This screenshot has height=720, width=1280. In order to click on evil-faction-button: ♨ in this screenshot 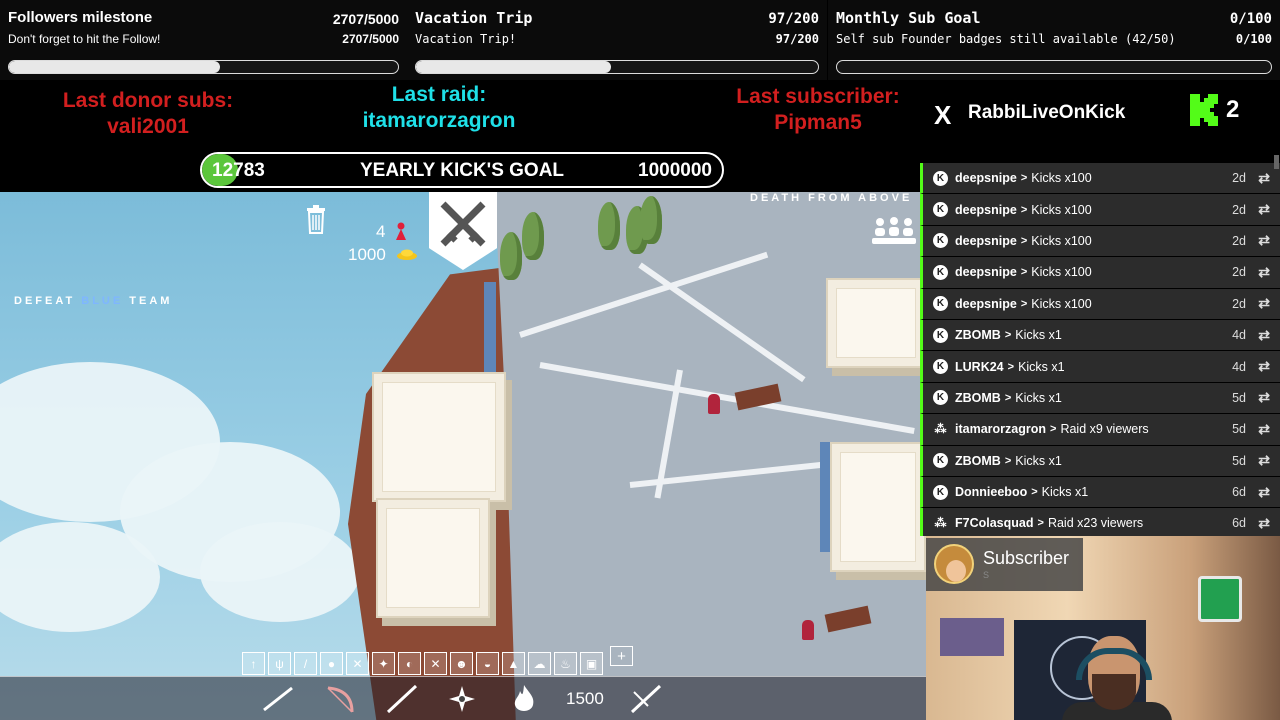, I will do `click(565, 663)`.